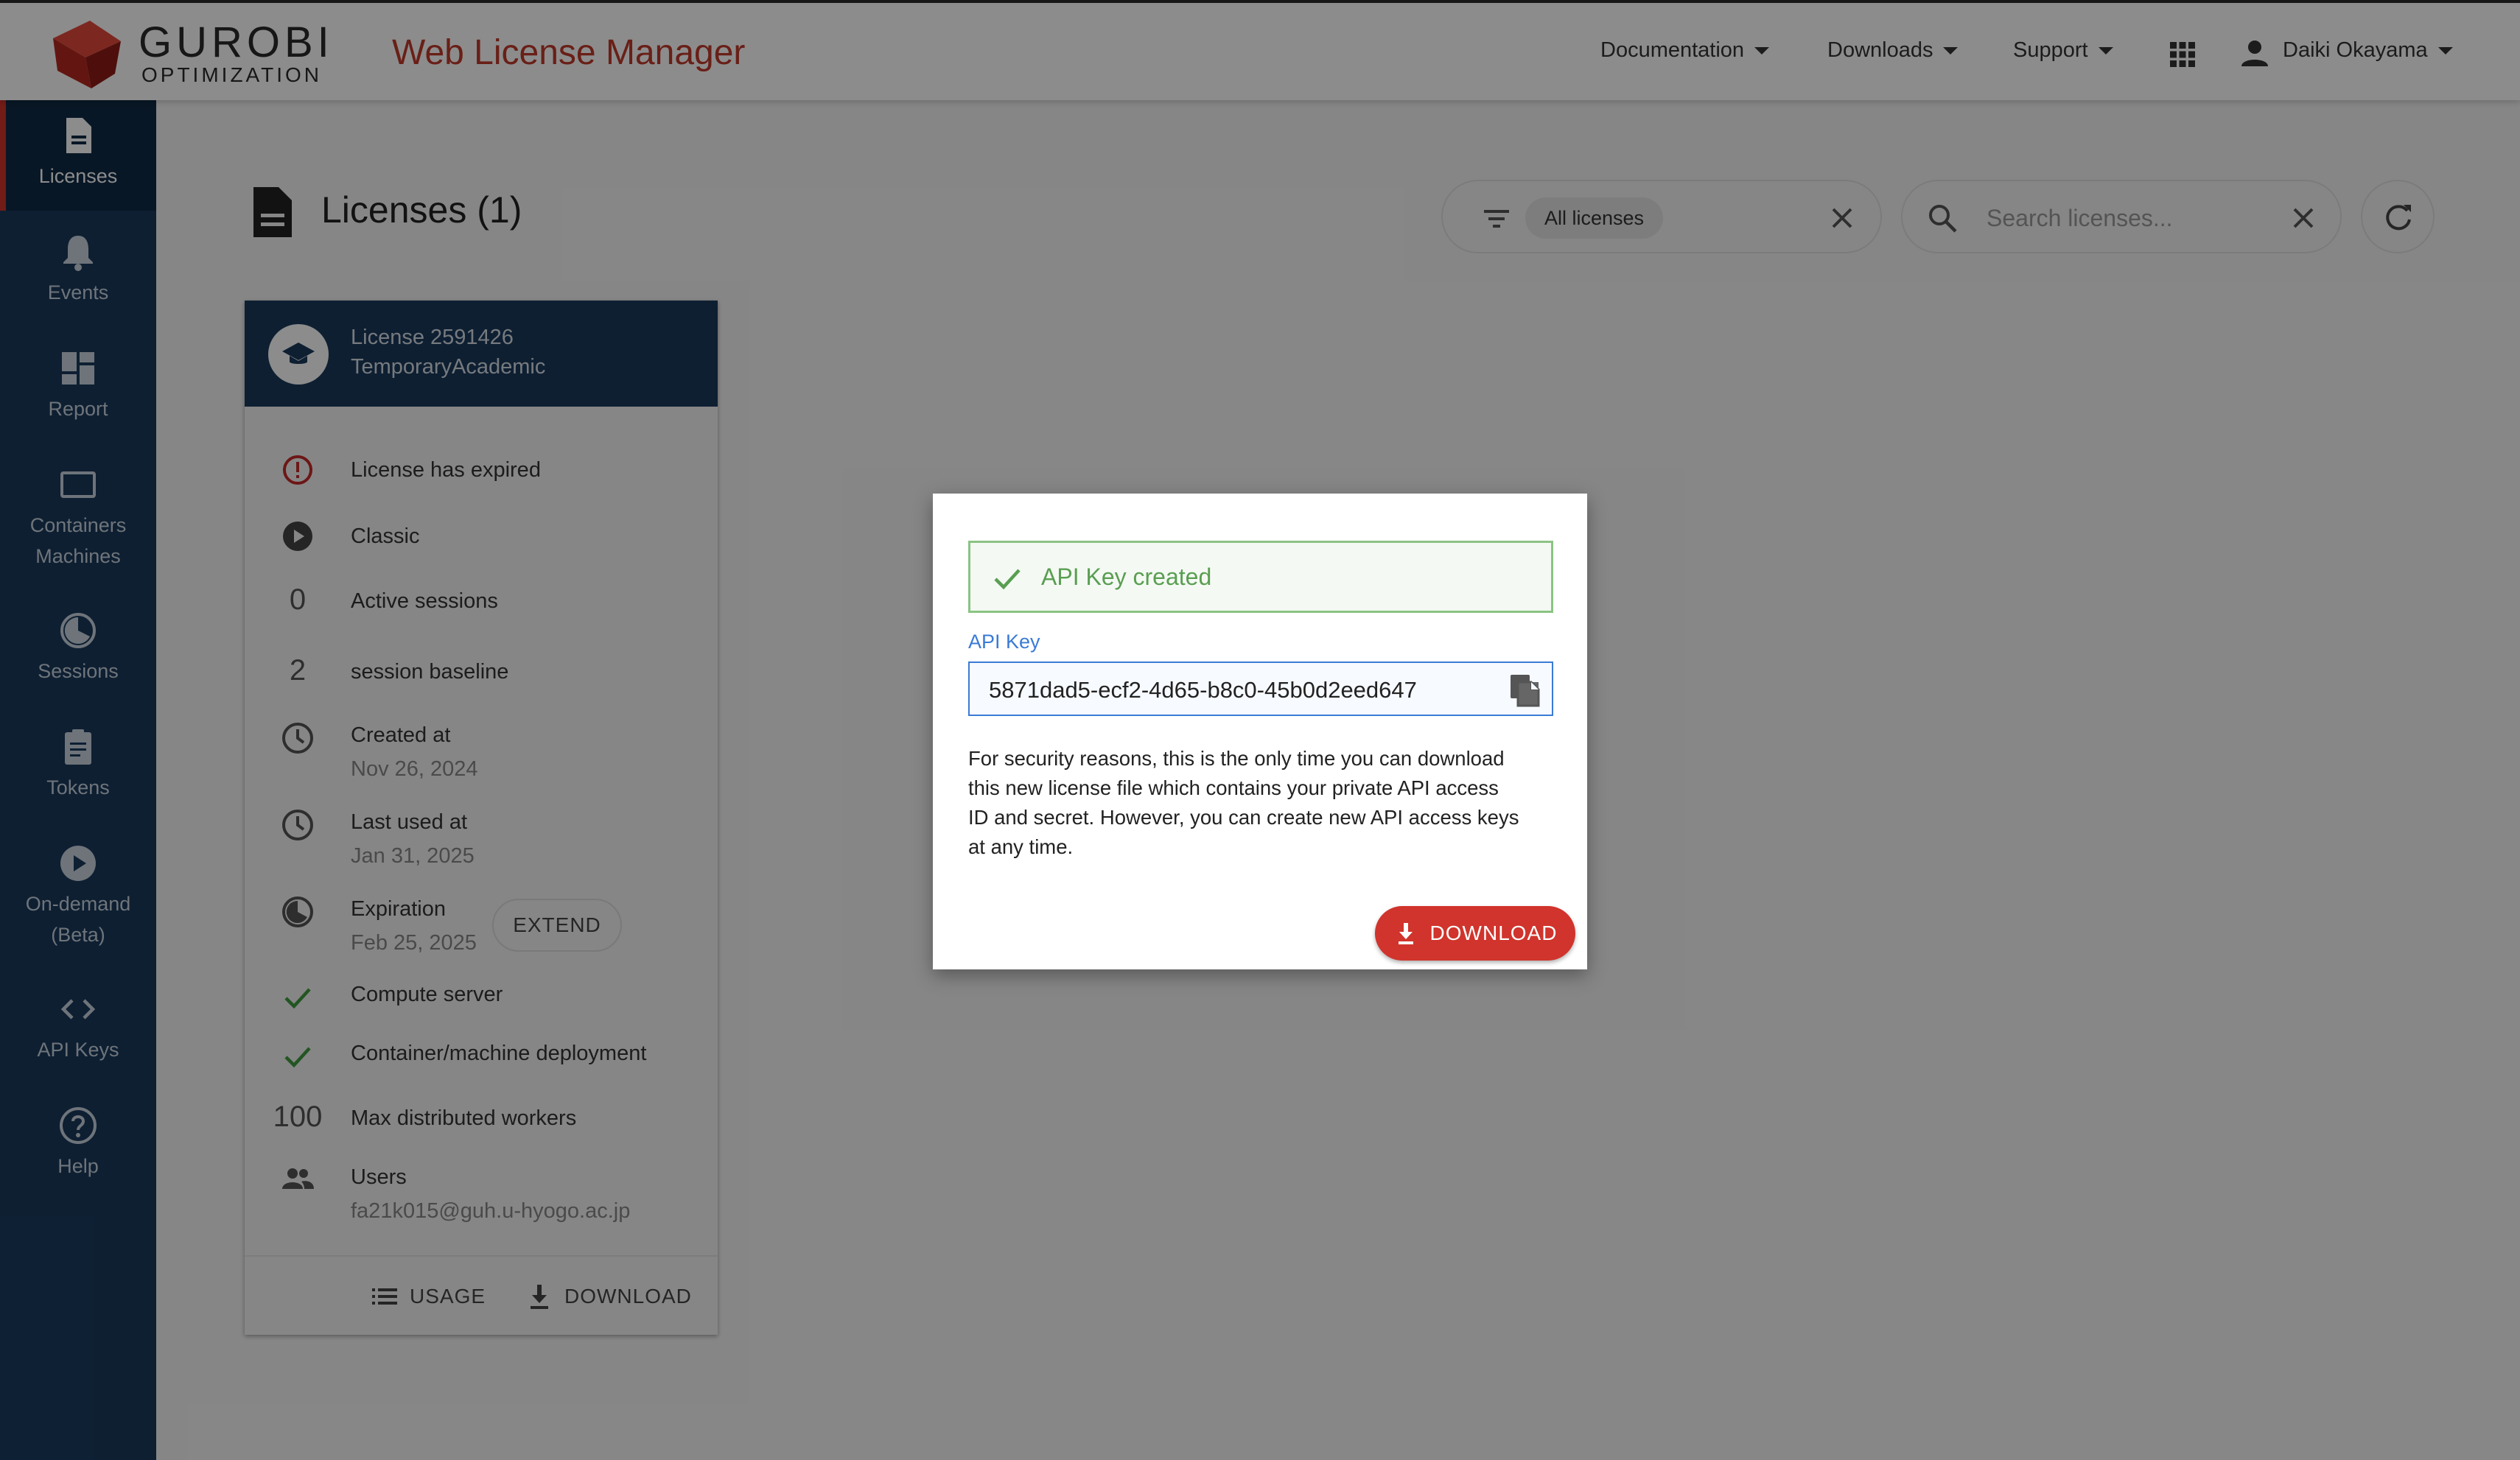 This screenshot has height=1460, width=2520. I want to click on dialog-message-line: at any time., so click(1021, 846).